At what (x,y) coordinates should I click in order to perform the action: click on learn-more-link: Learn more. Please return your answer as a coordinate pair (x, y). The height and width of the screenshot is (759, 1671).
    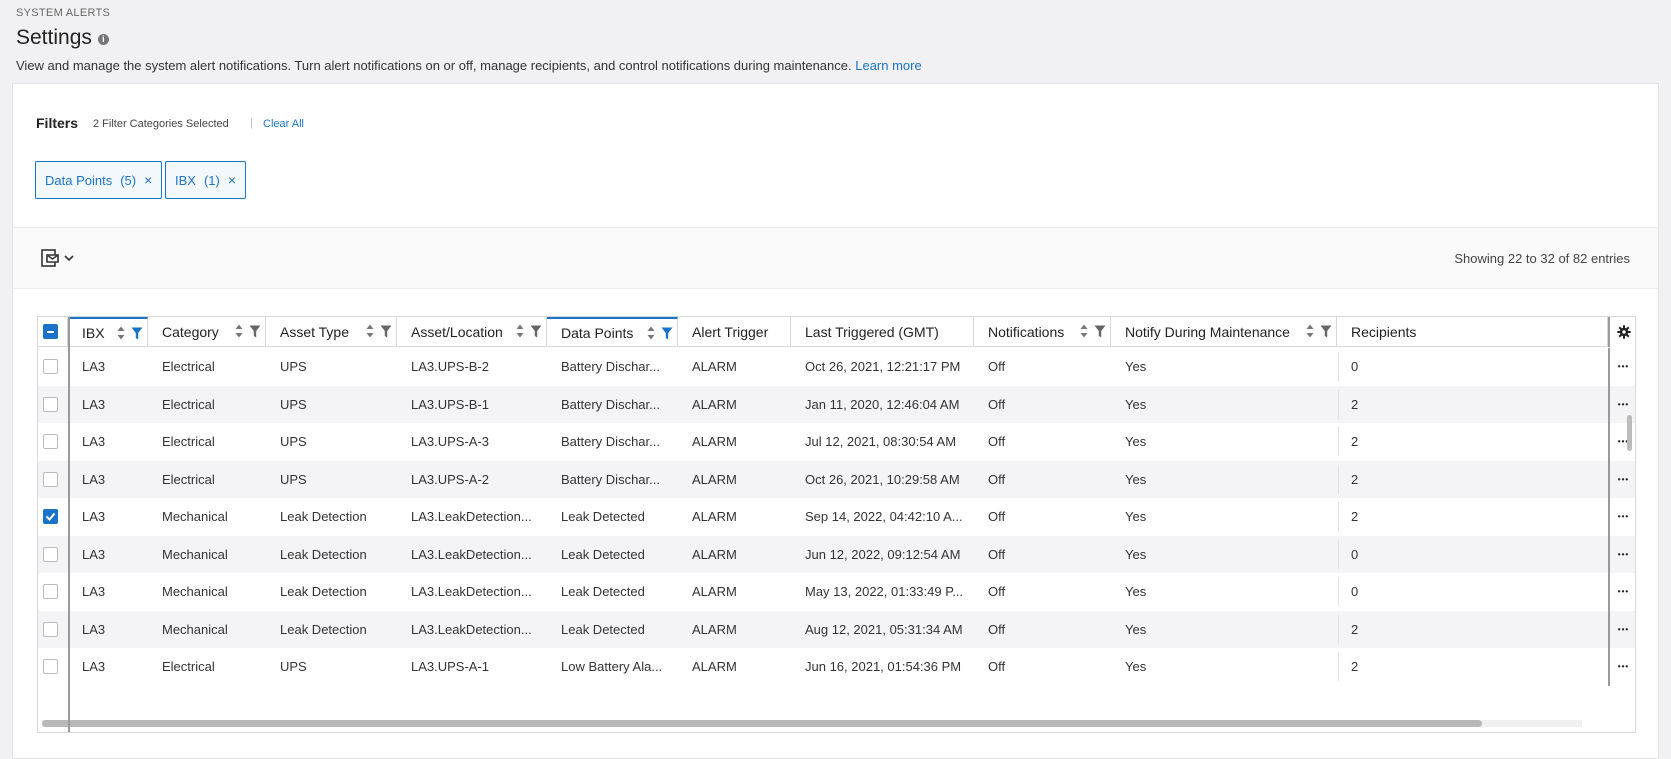
    Looking at the image, I should click on (888, 65).